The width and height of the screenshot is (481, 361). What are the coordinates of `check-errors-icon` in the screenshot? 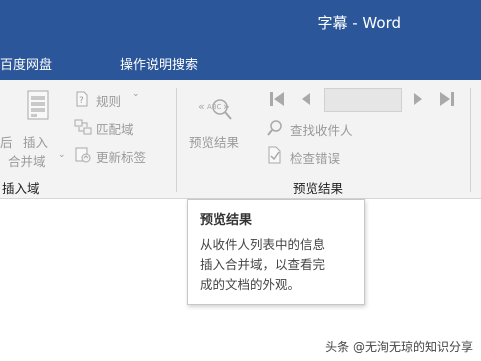 It's located at (275, 155).